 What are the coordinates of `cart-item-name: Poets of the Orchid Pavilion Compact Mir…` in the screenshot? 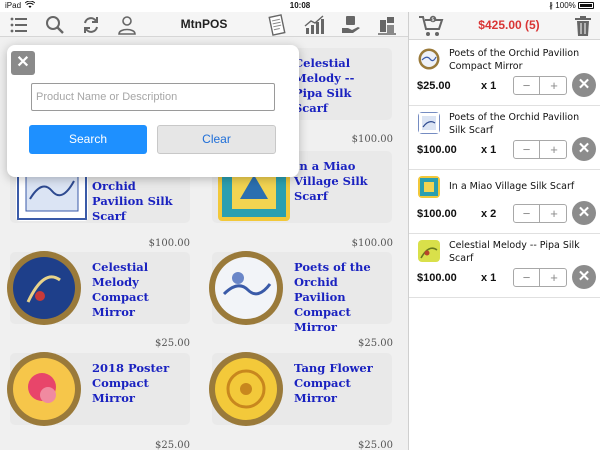 It's located at (514, 60).